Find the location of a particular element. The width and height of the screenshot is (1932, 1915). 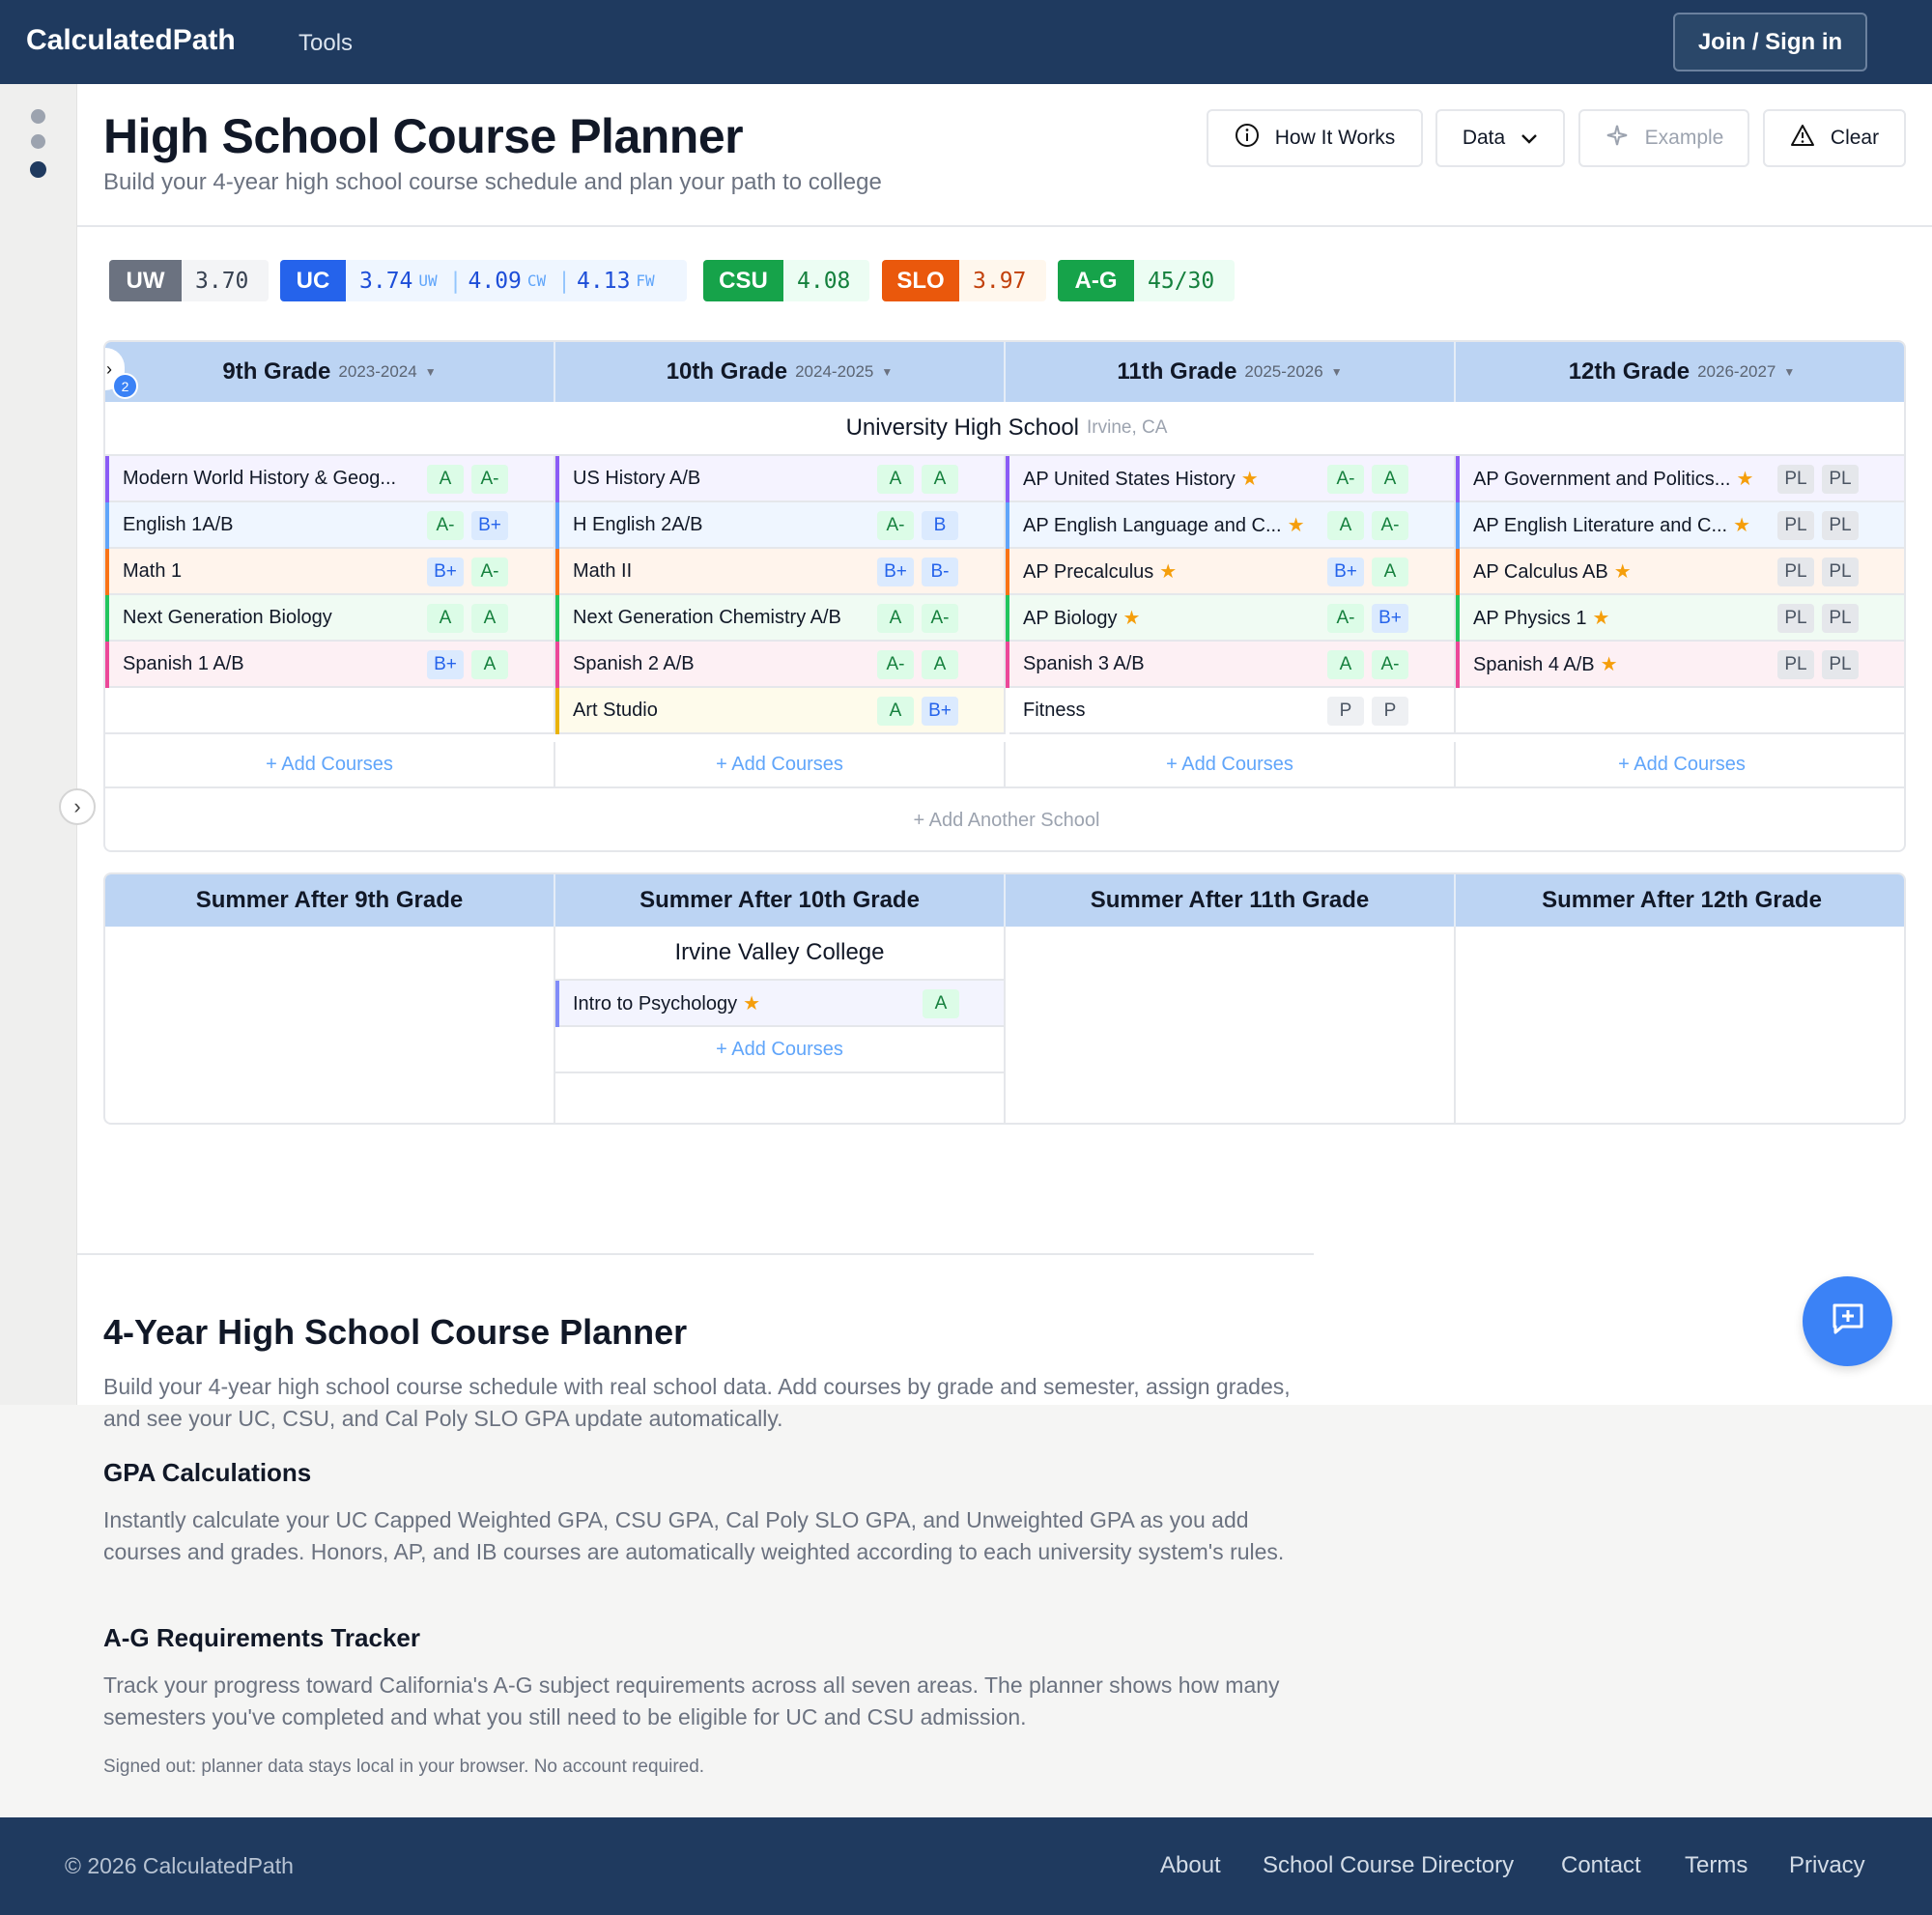

course-row: Spanish 1 A/B B+ A is located at coordinates (330, 665).